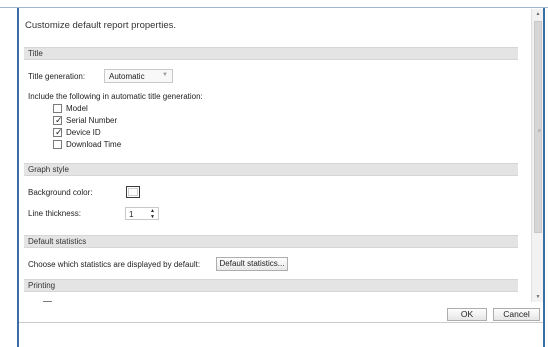 The width and height of the screenshot is (548, 347). What do you see at coordinates (77, 108) in the screenshot?
I see `model-label: Model` at bounding box center [77, 108].